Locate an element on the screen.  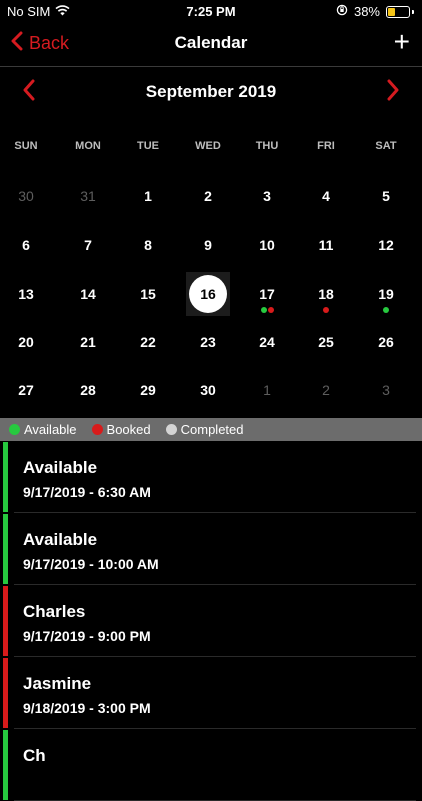
day-cell: 29 is located at coordinates (148, 390).